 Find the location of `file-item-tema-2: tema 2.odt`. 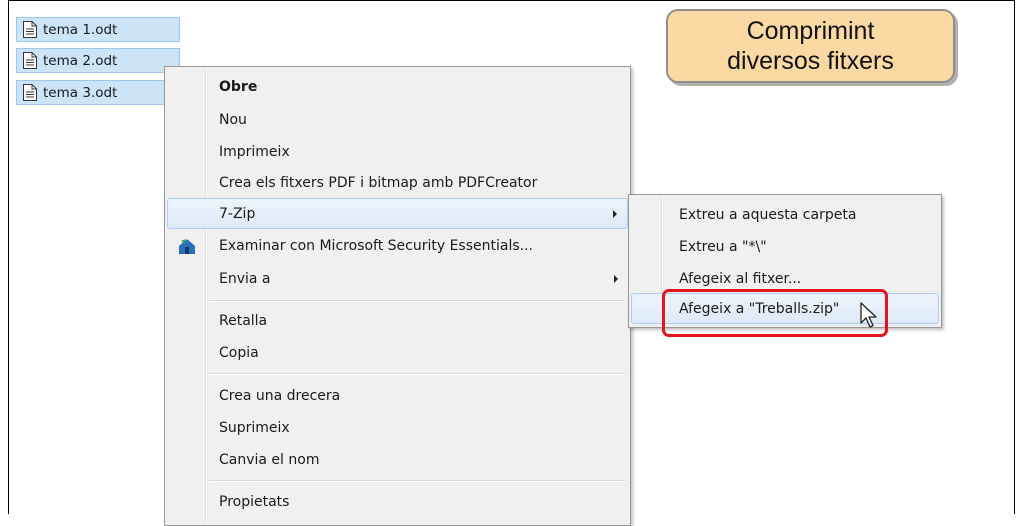

file-item-tema-2: tema 2.odt is located at coordinates (98, 60).